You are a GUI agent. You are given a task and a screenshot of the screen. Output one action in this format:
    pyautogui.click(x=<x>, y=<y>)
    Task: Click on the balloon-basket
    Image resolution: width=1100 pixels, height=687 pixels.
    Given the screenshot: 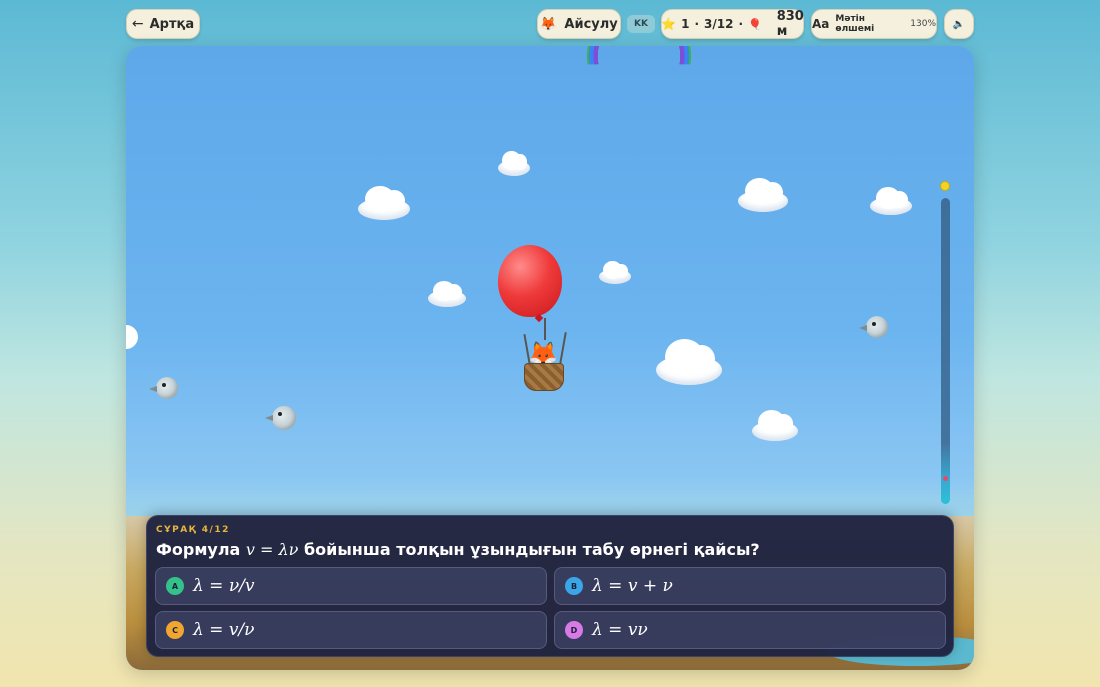 What is the action you would take?
    pyautogui.click(x=544, y=377)
    